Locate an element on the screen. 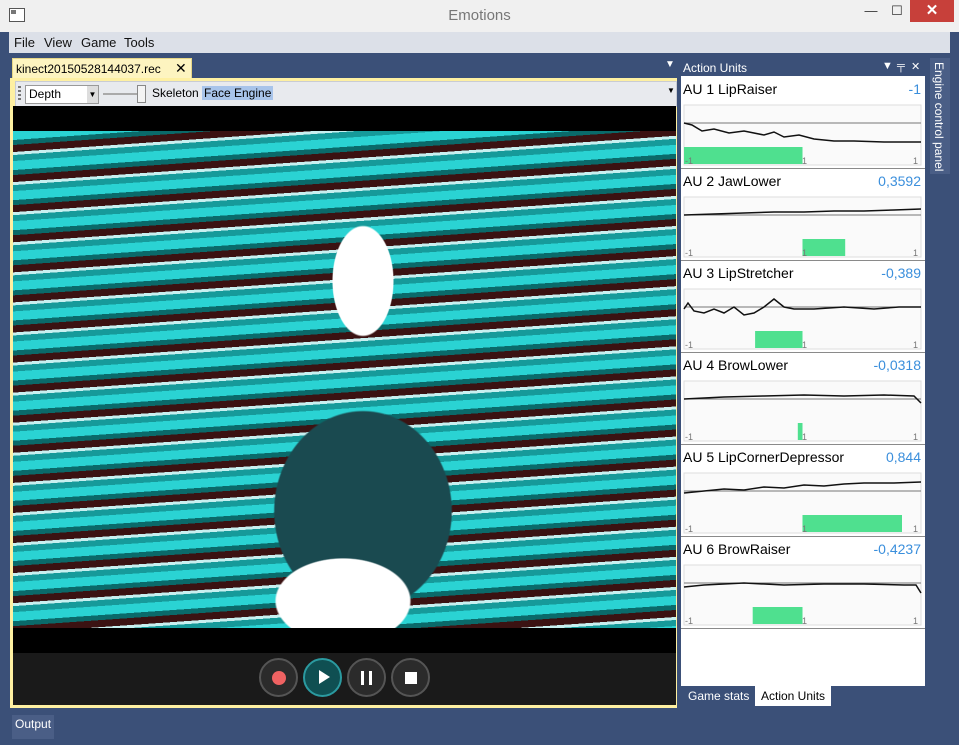 This screenshot has width=959, height=745. skeleton-toggle: Skeleton is located at coordinates (175, 93).